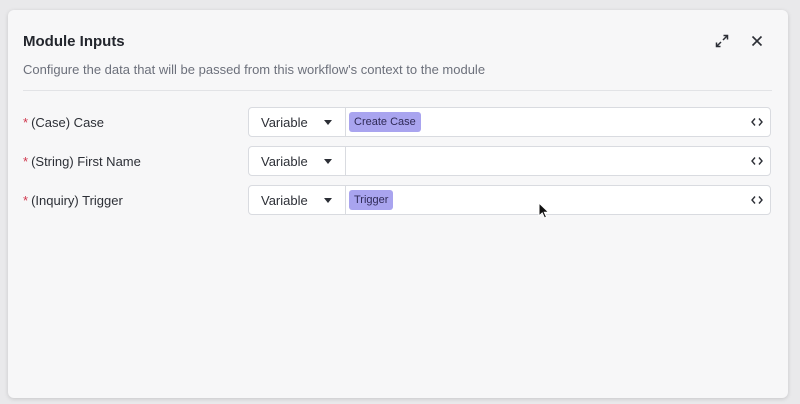 The height and width of the screenshot is (404, 800). Describe the element at coordinates (556, 122) in the screenshot. I see `value-input: Create Case` at that location.